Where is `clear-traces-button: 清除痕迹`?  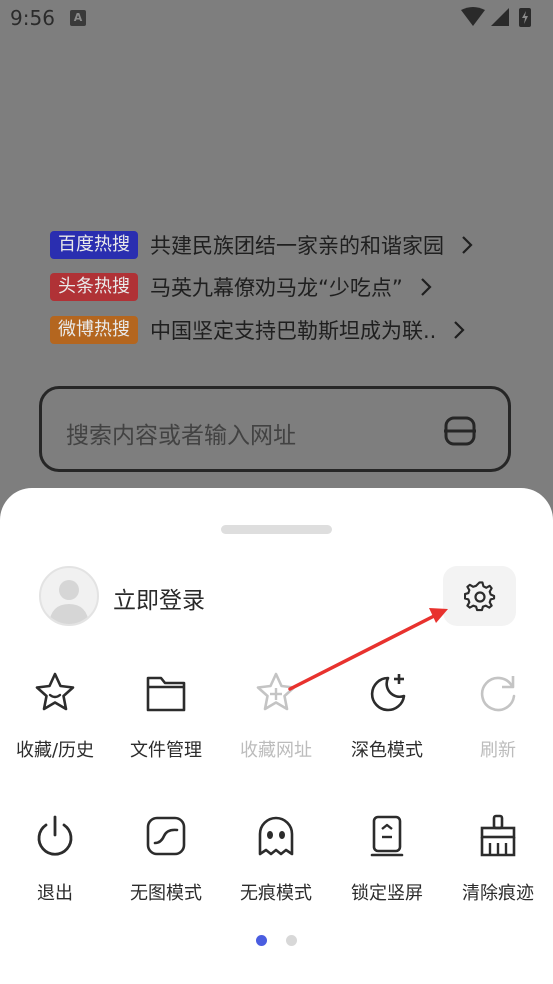
clear-traces-button: 清除痕迹 is located at coordinates (498, 859).